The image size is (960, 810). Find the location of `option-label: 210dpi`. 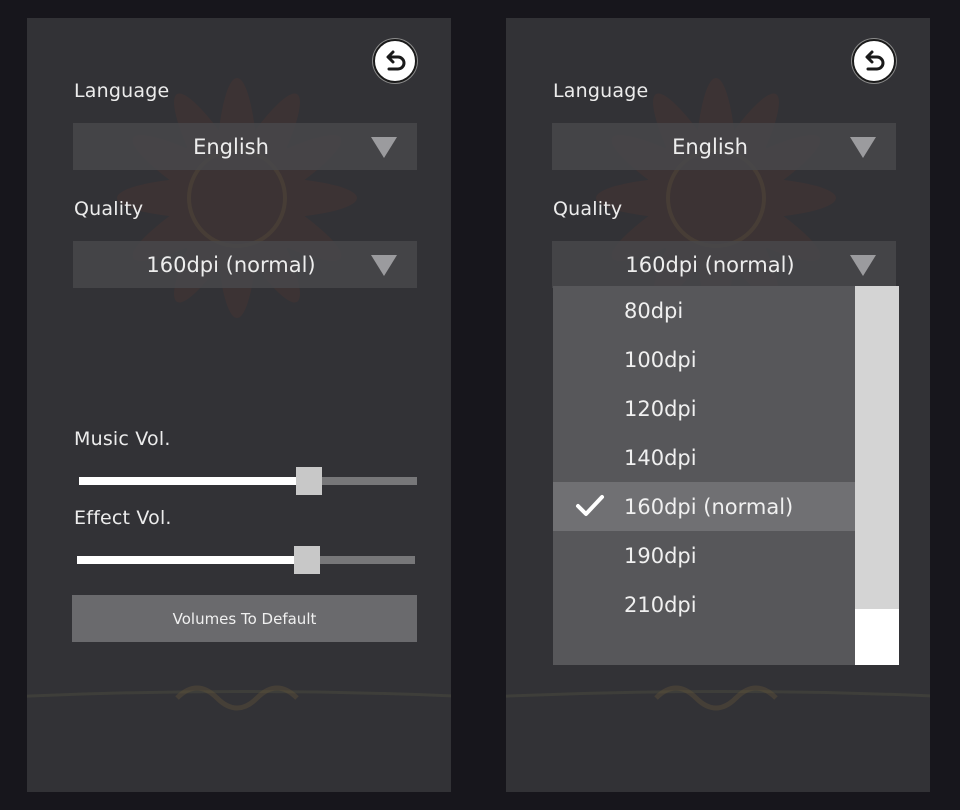

option-label: 210dpi is located at coordinates (660, 604).